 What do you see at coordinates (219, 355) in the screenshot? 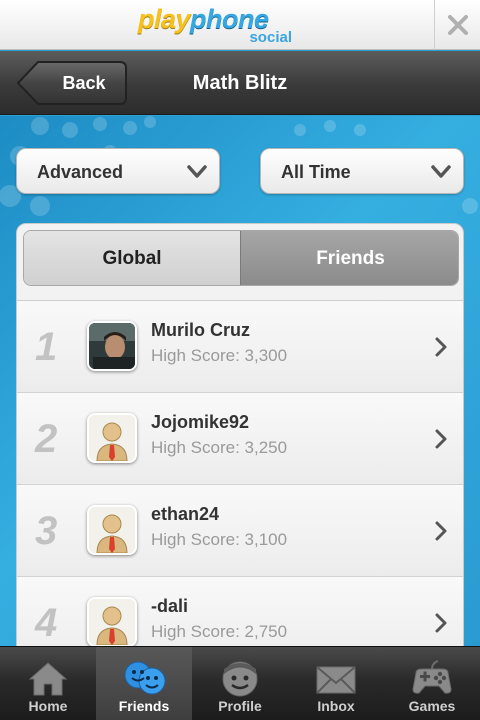
I see `high-score: High Score: 3,300` at bounding box center [219, 355].